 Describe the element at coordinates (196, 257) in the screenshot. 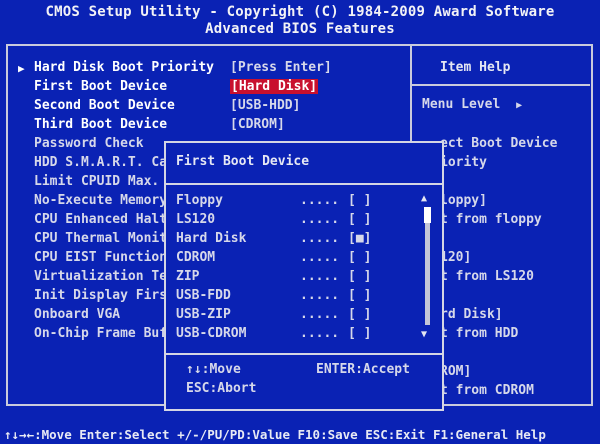

I see `option-label: CDROM` at that location.